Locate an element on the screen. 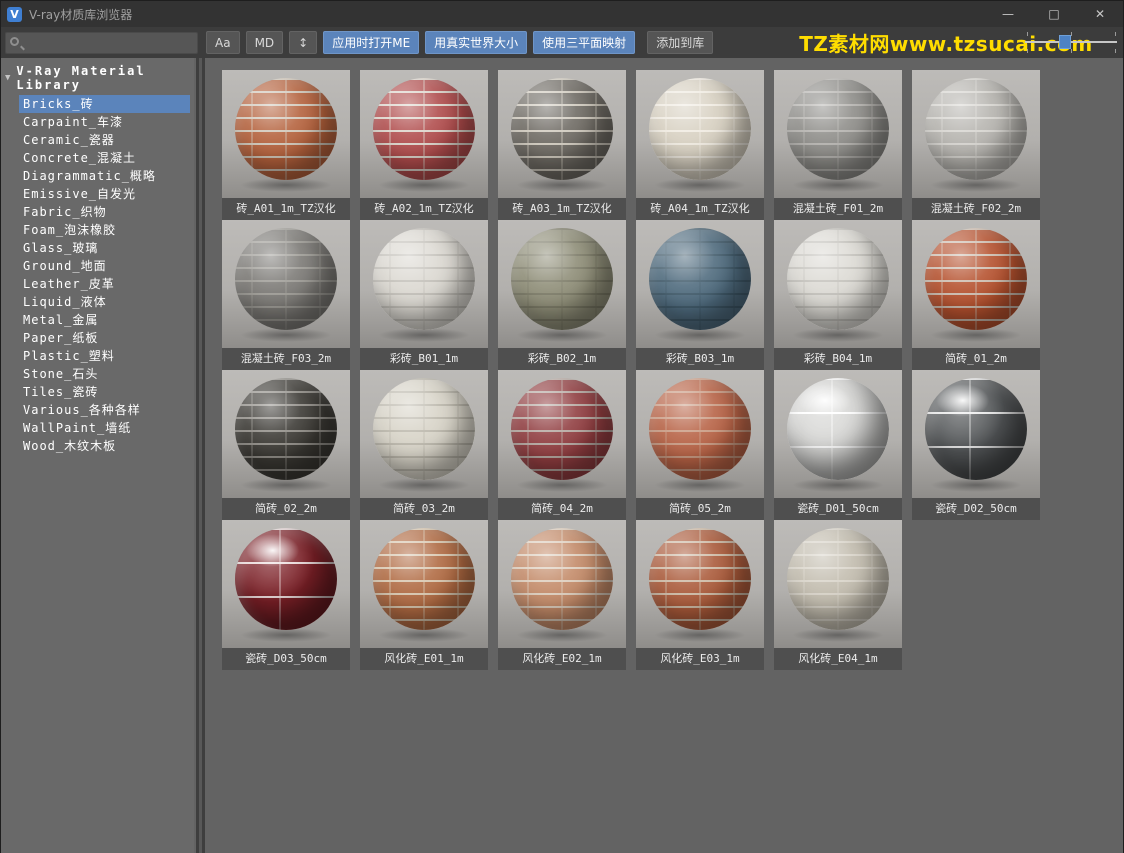 The width and height of the screenshot is (1124, 853). sidebar-category-item: Liquid_液体 is located at coordinates (97, 302).